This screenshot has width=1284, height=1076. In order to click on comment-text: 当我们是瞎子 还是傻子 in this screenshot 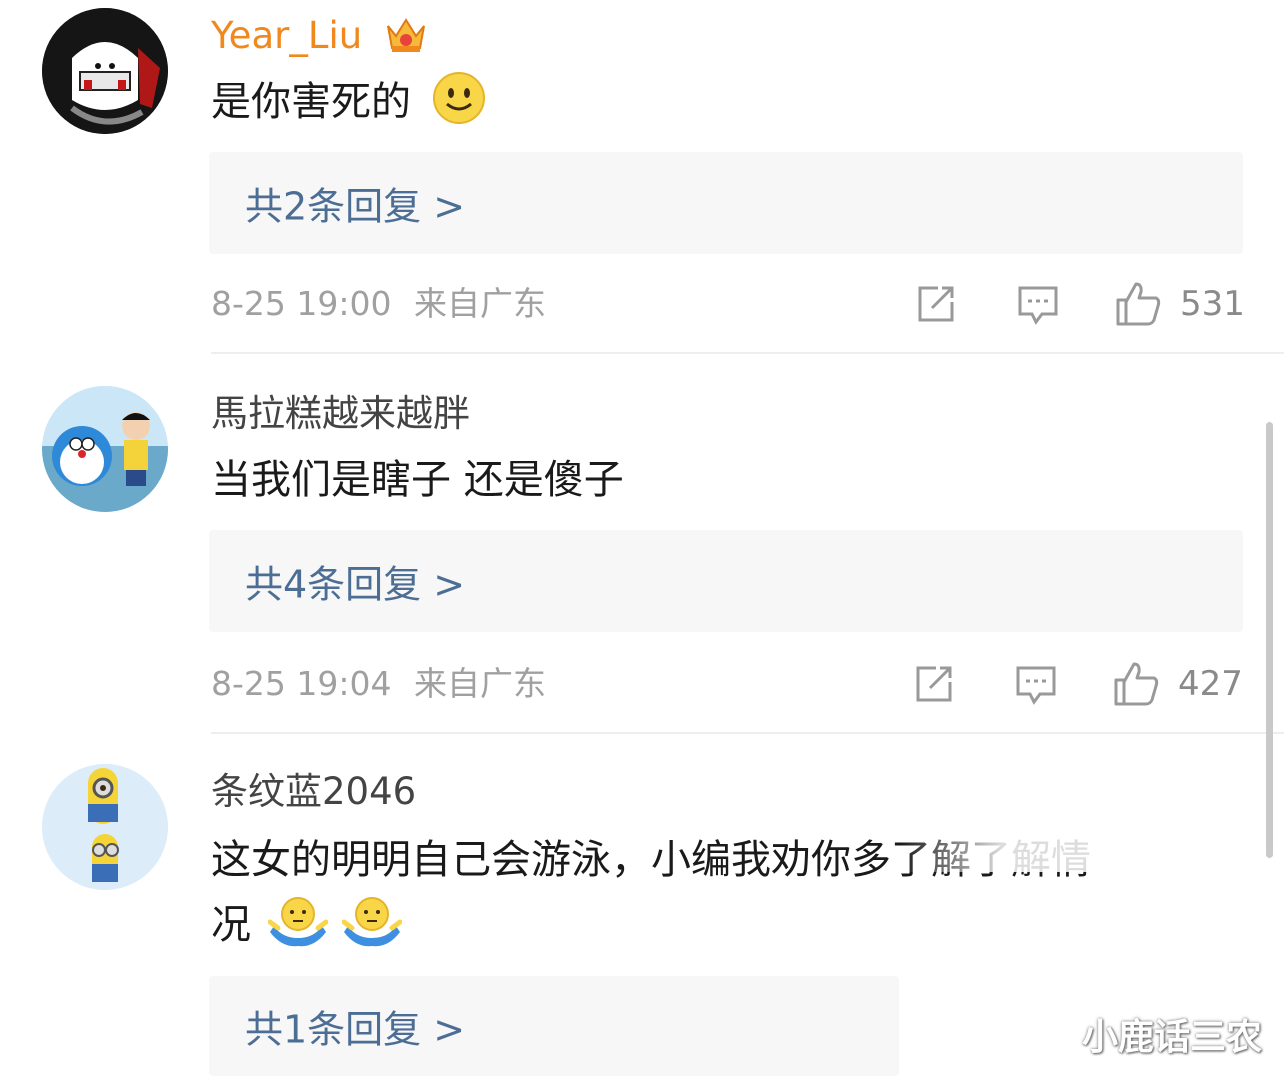, I will do `click(721, 480)`.